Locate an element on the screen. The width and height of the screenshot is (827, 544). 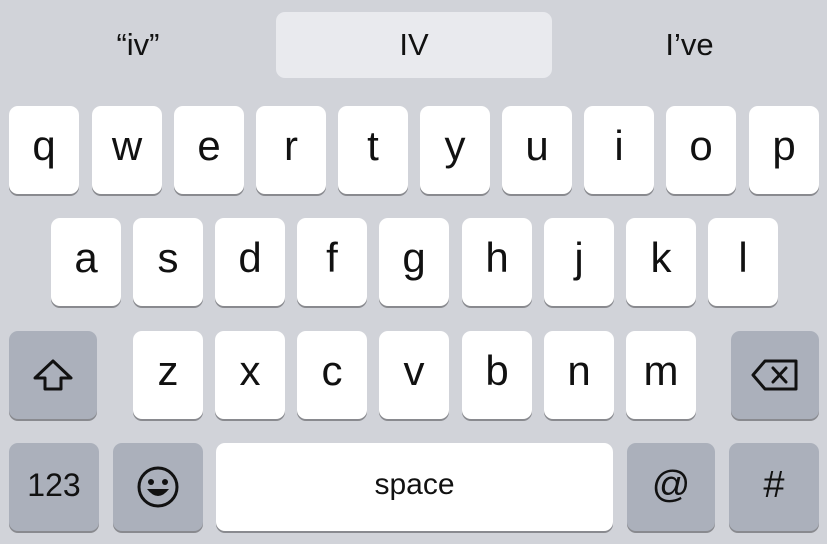
key-k: k is located at coordinates (661, 262).